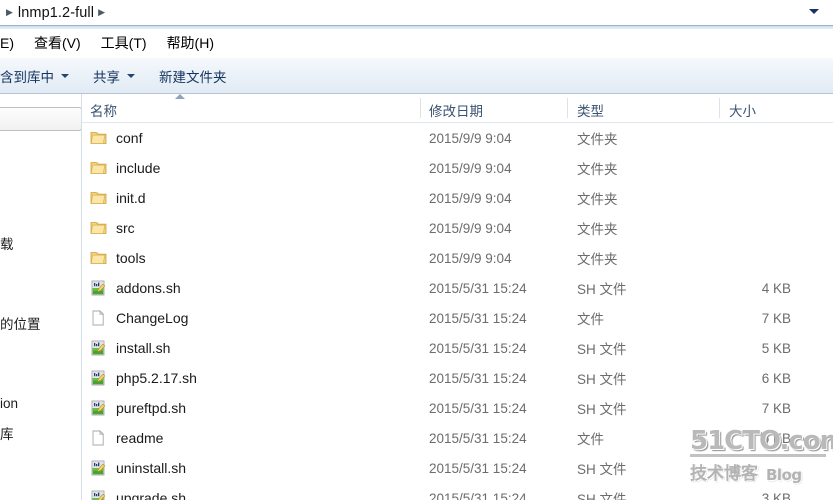 This screenshot has width=833, height=500. Describe the element at coordinates (152, 318) in the screenshot. I see `file-name-label: ChangeLog` at that location.